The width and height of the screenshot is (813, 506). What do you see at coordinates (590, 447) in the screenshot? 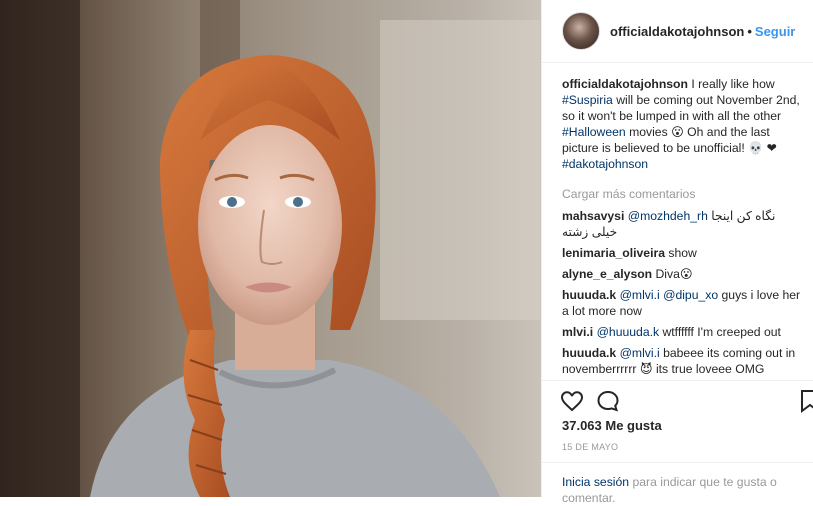
I see `post-date: 15 DE MAYO` at bounding box center [590, 447].